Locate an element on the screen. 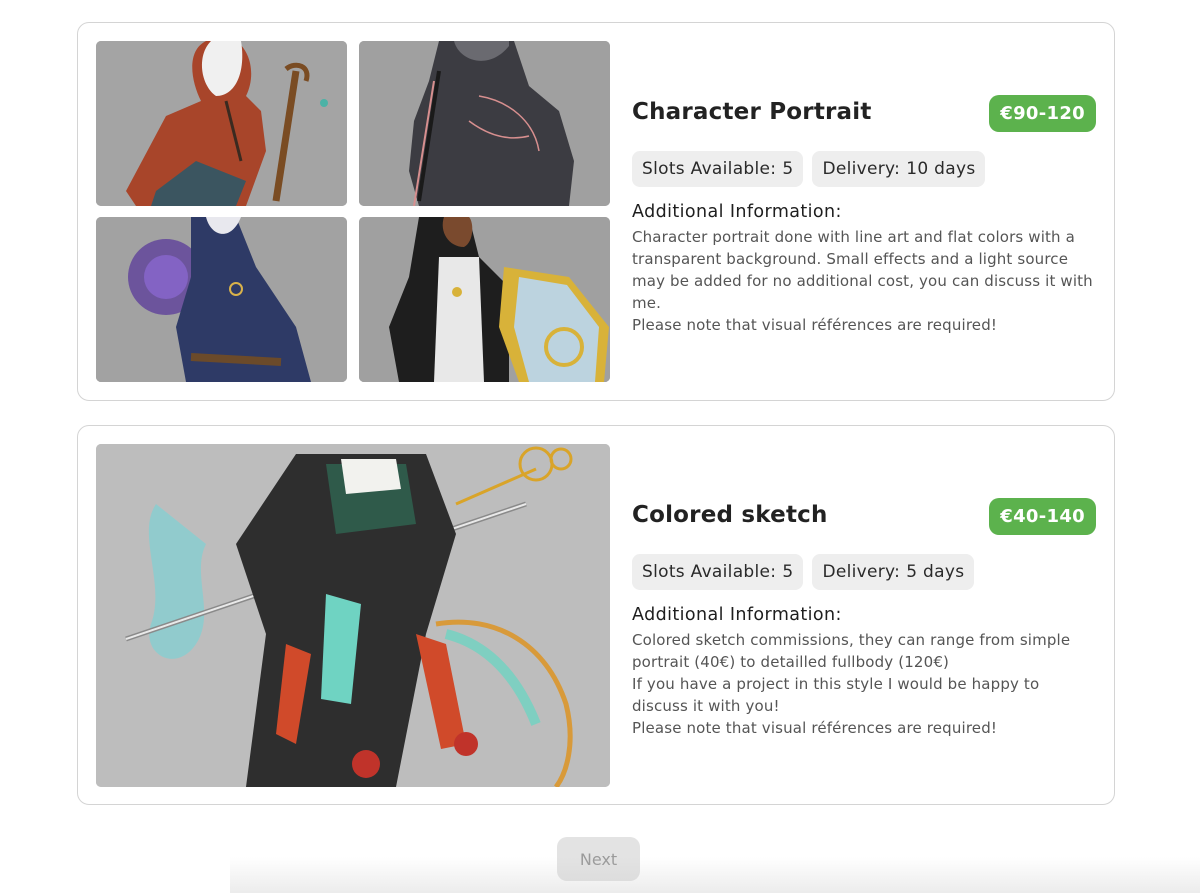 The width and height of the screenshot is (1200, 893). commission-title: Colored sketch is located at coordinates (730, 515).